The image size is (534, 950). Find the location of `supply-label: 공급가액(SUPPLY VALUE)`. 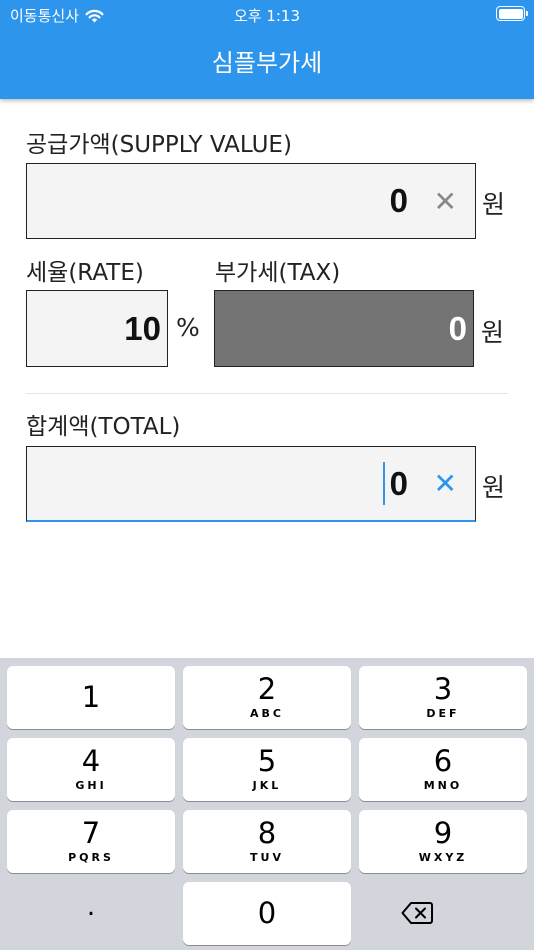

supply-label: 공급가액(SUPPLY VALUE) is located at coordinates (159, 145).